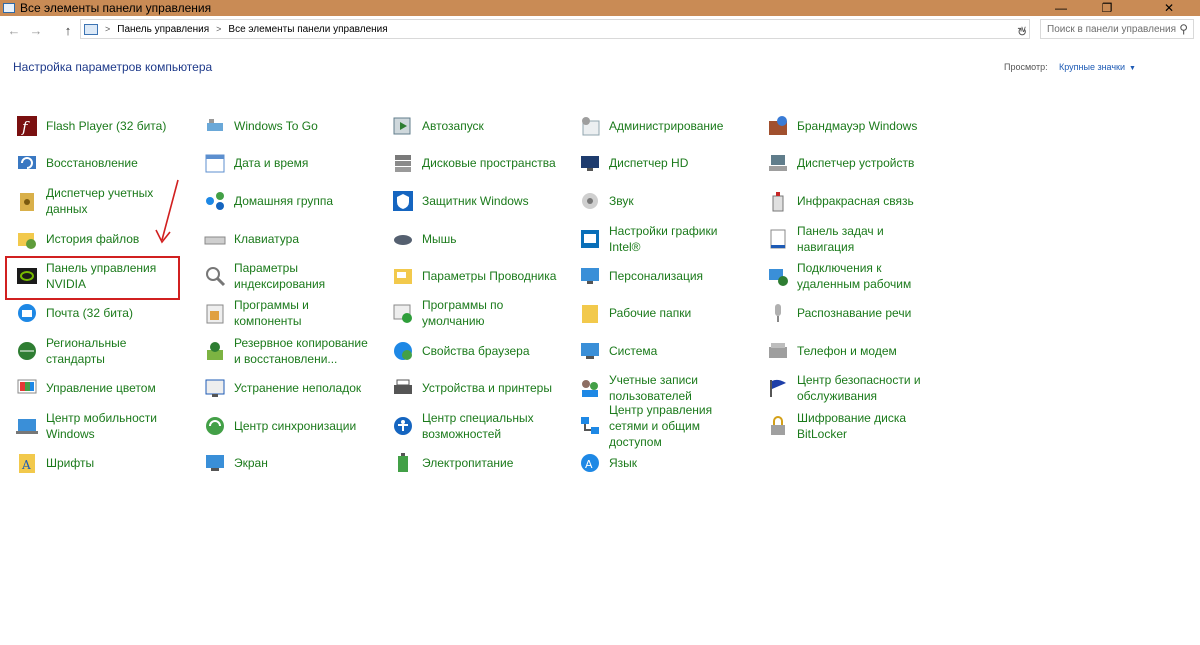  I want to click on control-panel-item: Телефон и модем, so click(845, 351).